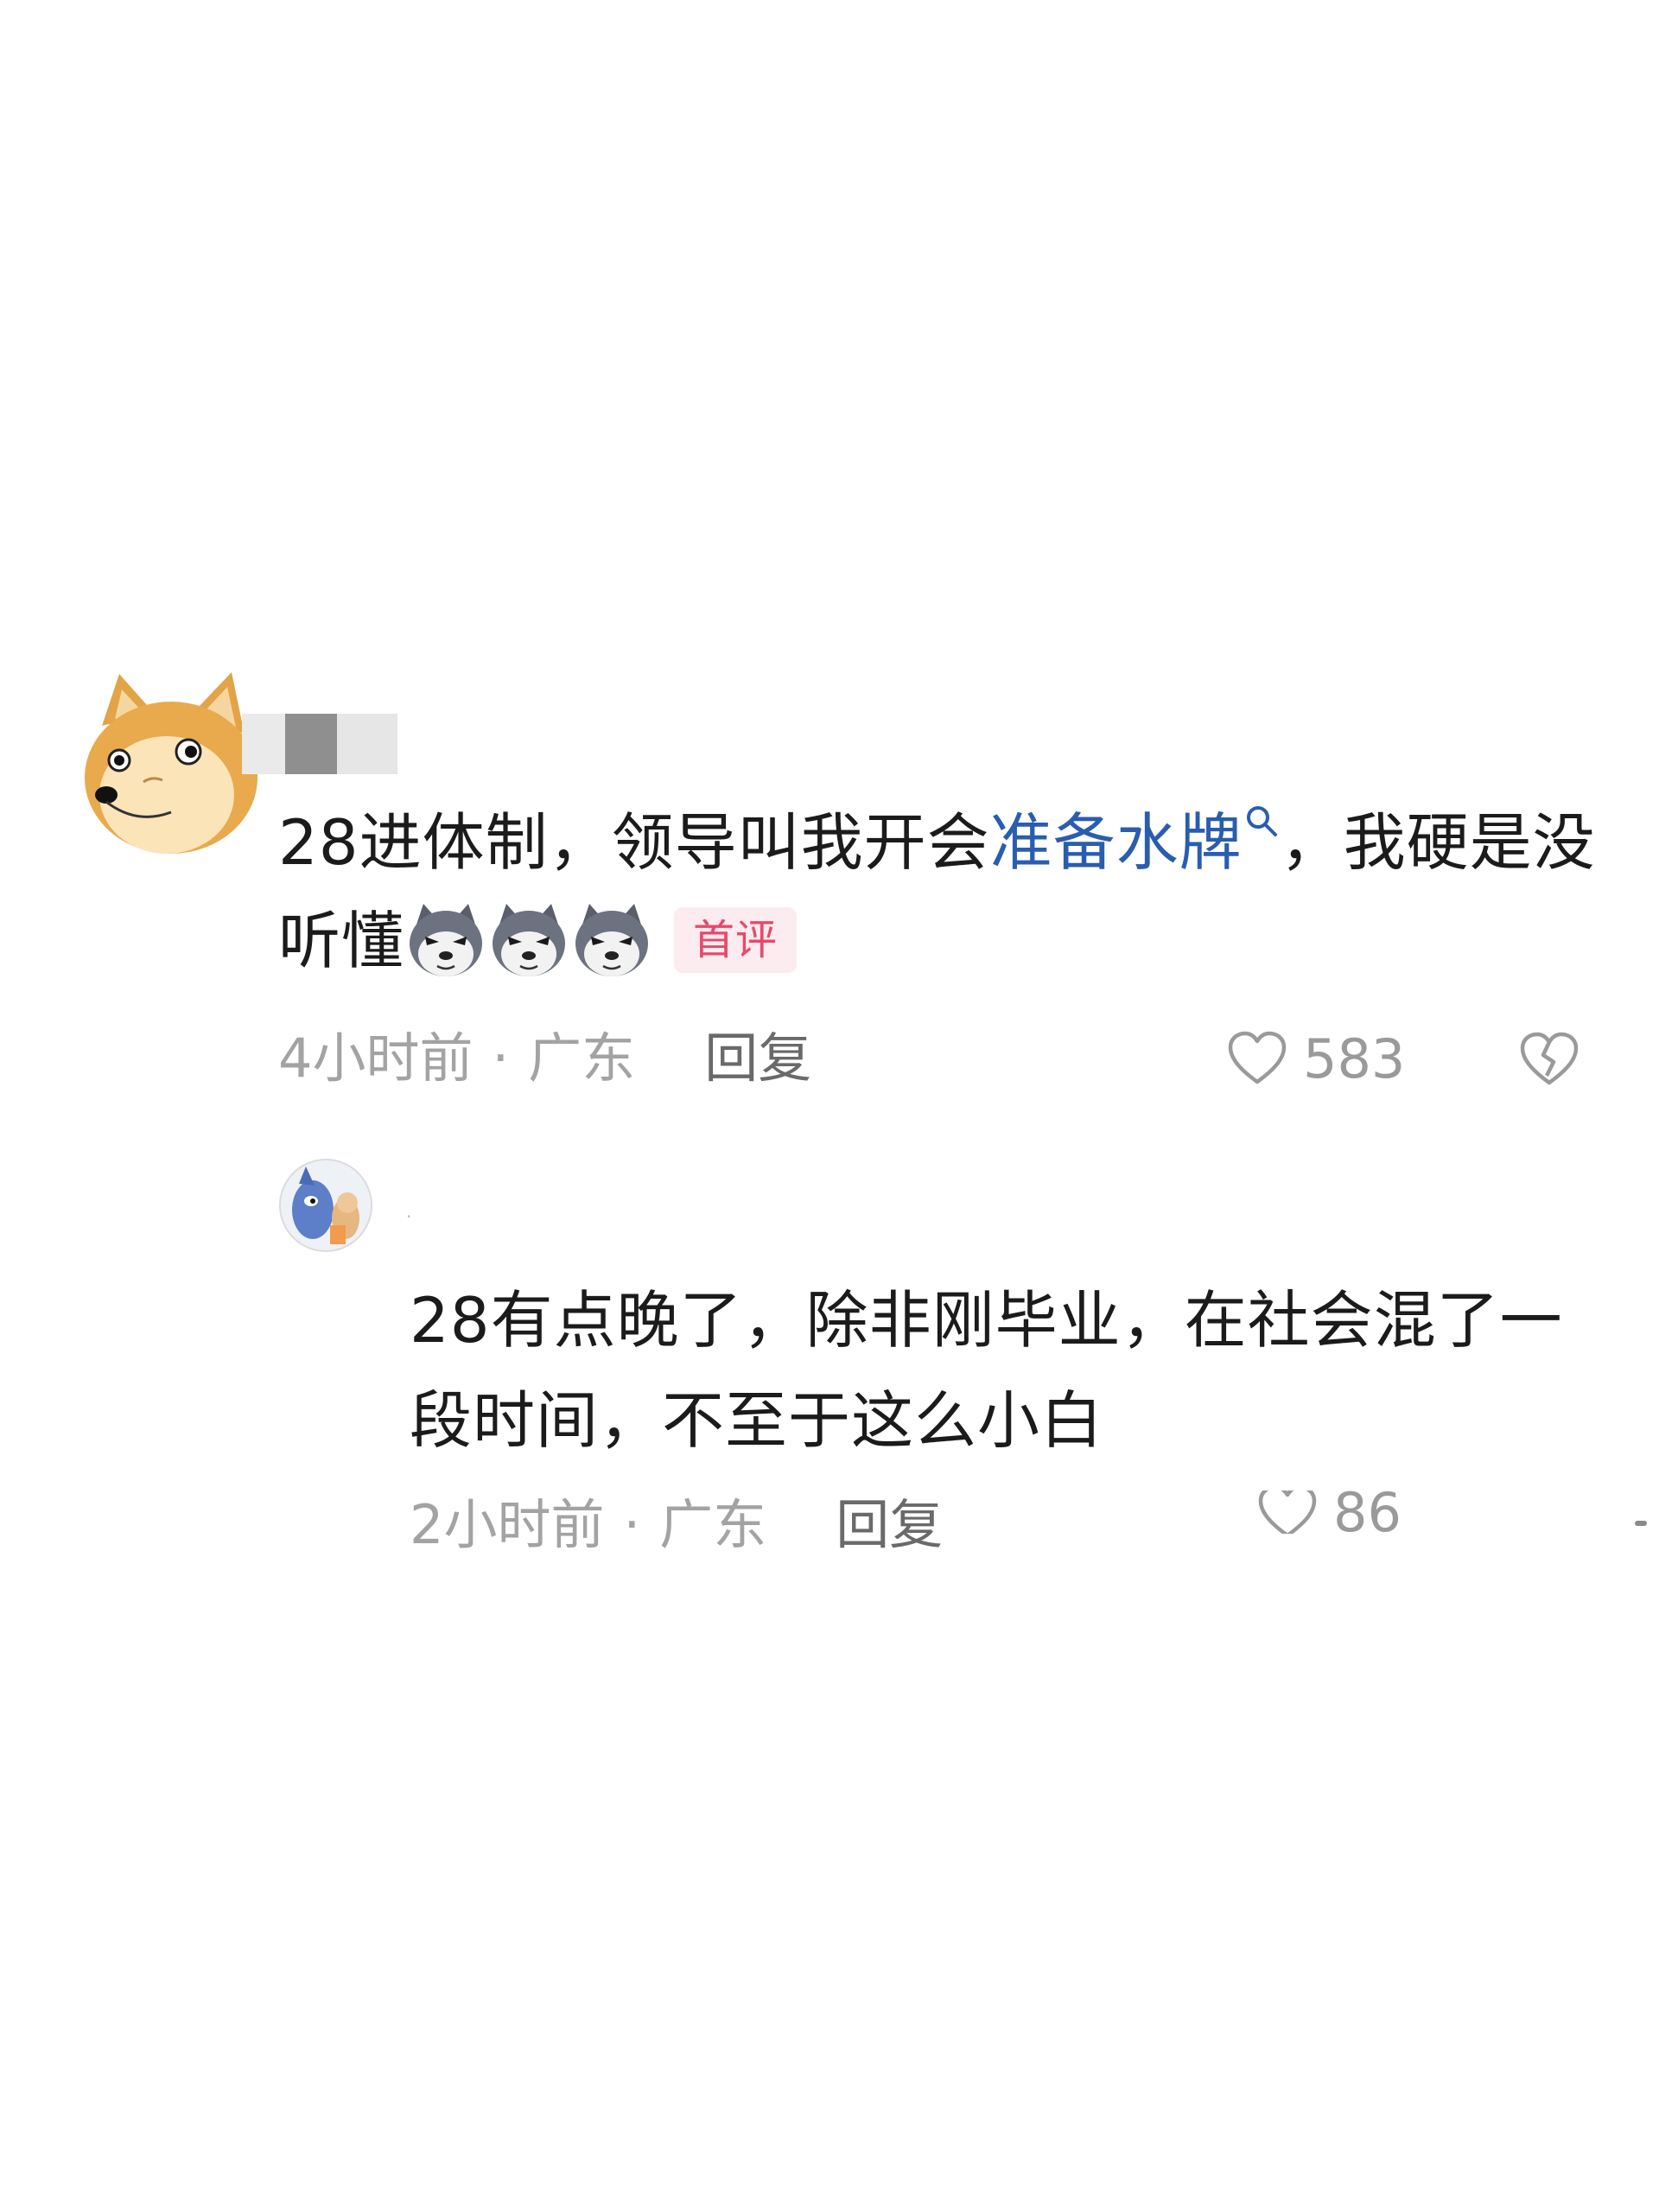 The height and width of the screenshot is (2212, 1659). I want to click on keyword-label: 准备水牌, so click(1116, 842).